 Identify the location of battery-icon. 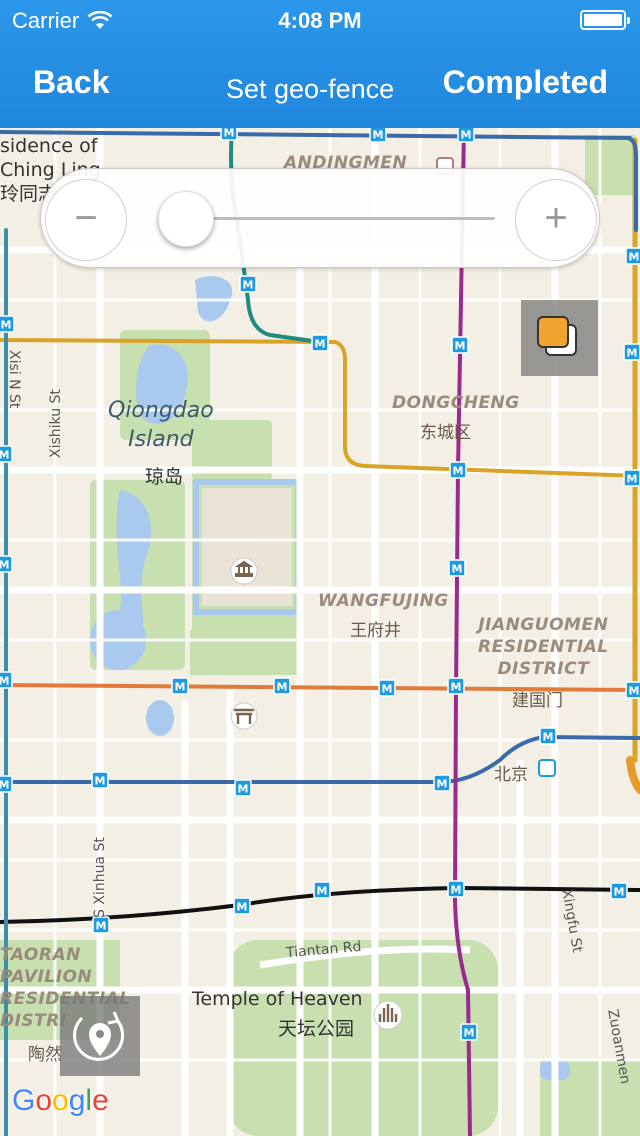
(605, 20).